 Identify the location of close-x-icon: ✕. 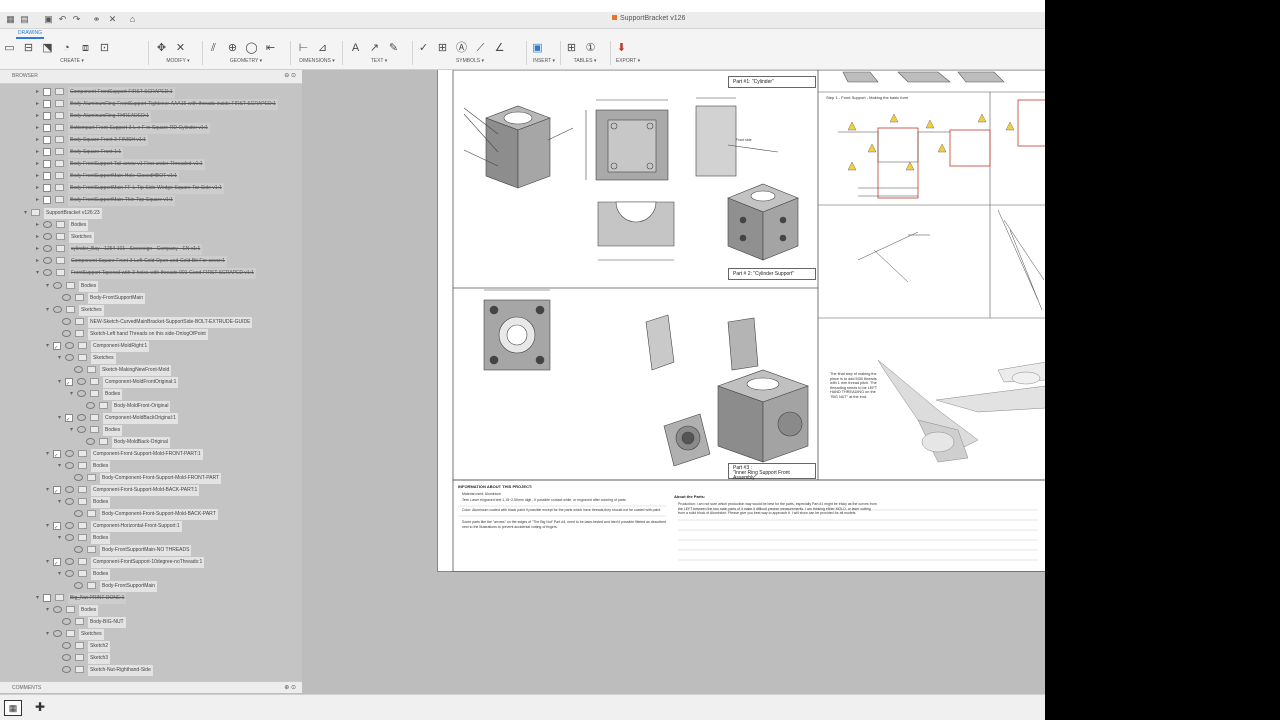
(112, 19).